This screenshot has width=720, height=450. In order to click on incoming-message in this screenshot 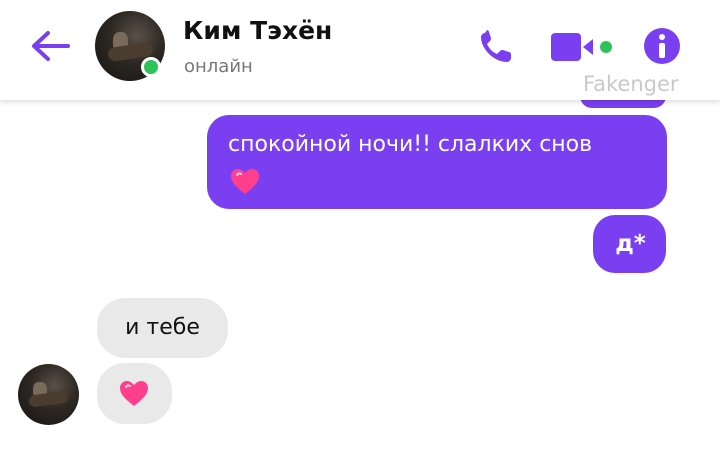, I will do `click(134, 393)`.